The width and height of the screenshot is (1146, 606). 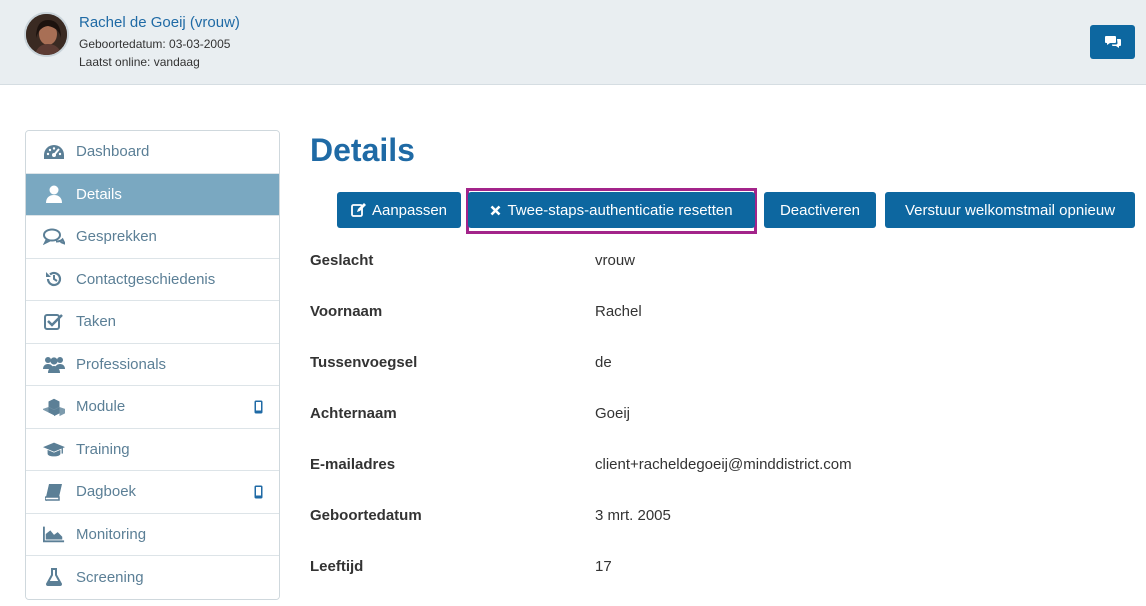 What do you see at coordinates (364, 362) in the screenshot?
I see `detail-label-infix: Tussenvoegsel` at bounding box center [364, 362].